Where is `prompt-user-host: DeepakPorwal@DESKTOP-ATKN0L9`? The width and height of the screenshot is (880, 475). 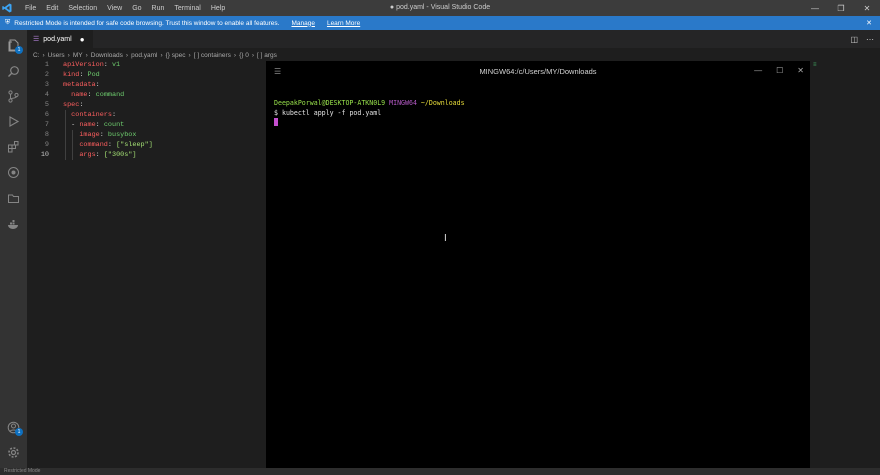 prompt-user-host: DeepakPorwal@DESKTOP-ATKN0L9 is located at coordinates (330, 103).